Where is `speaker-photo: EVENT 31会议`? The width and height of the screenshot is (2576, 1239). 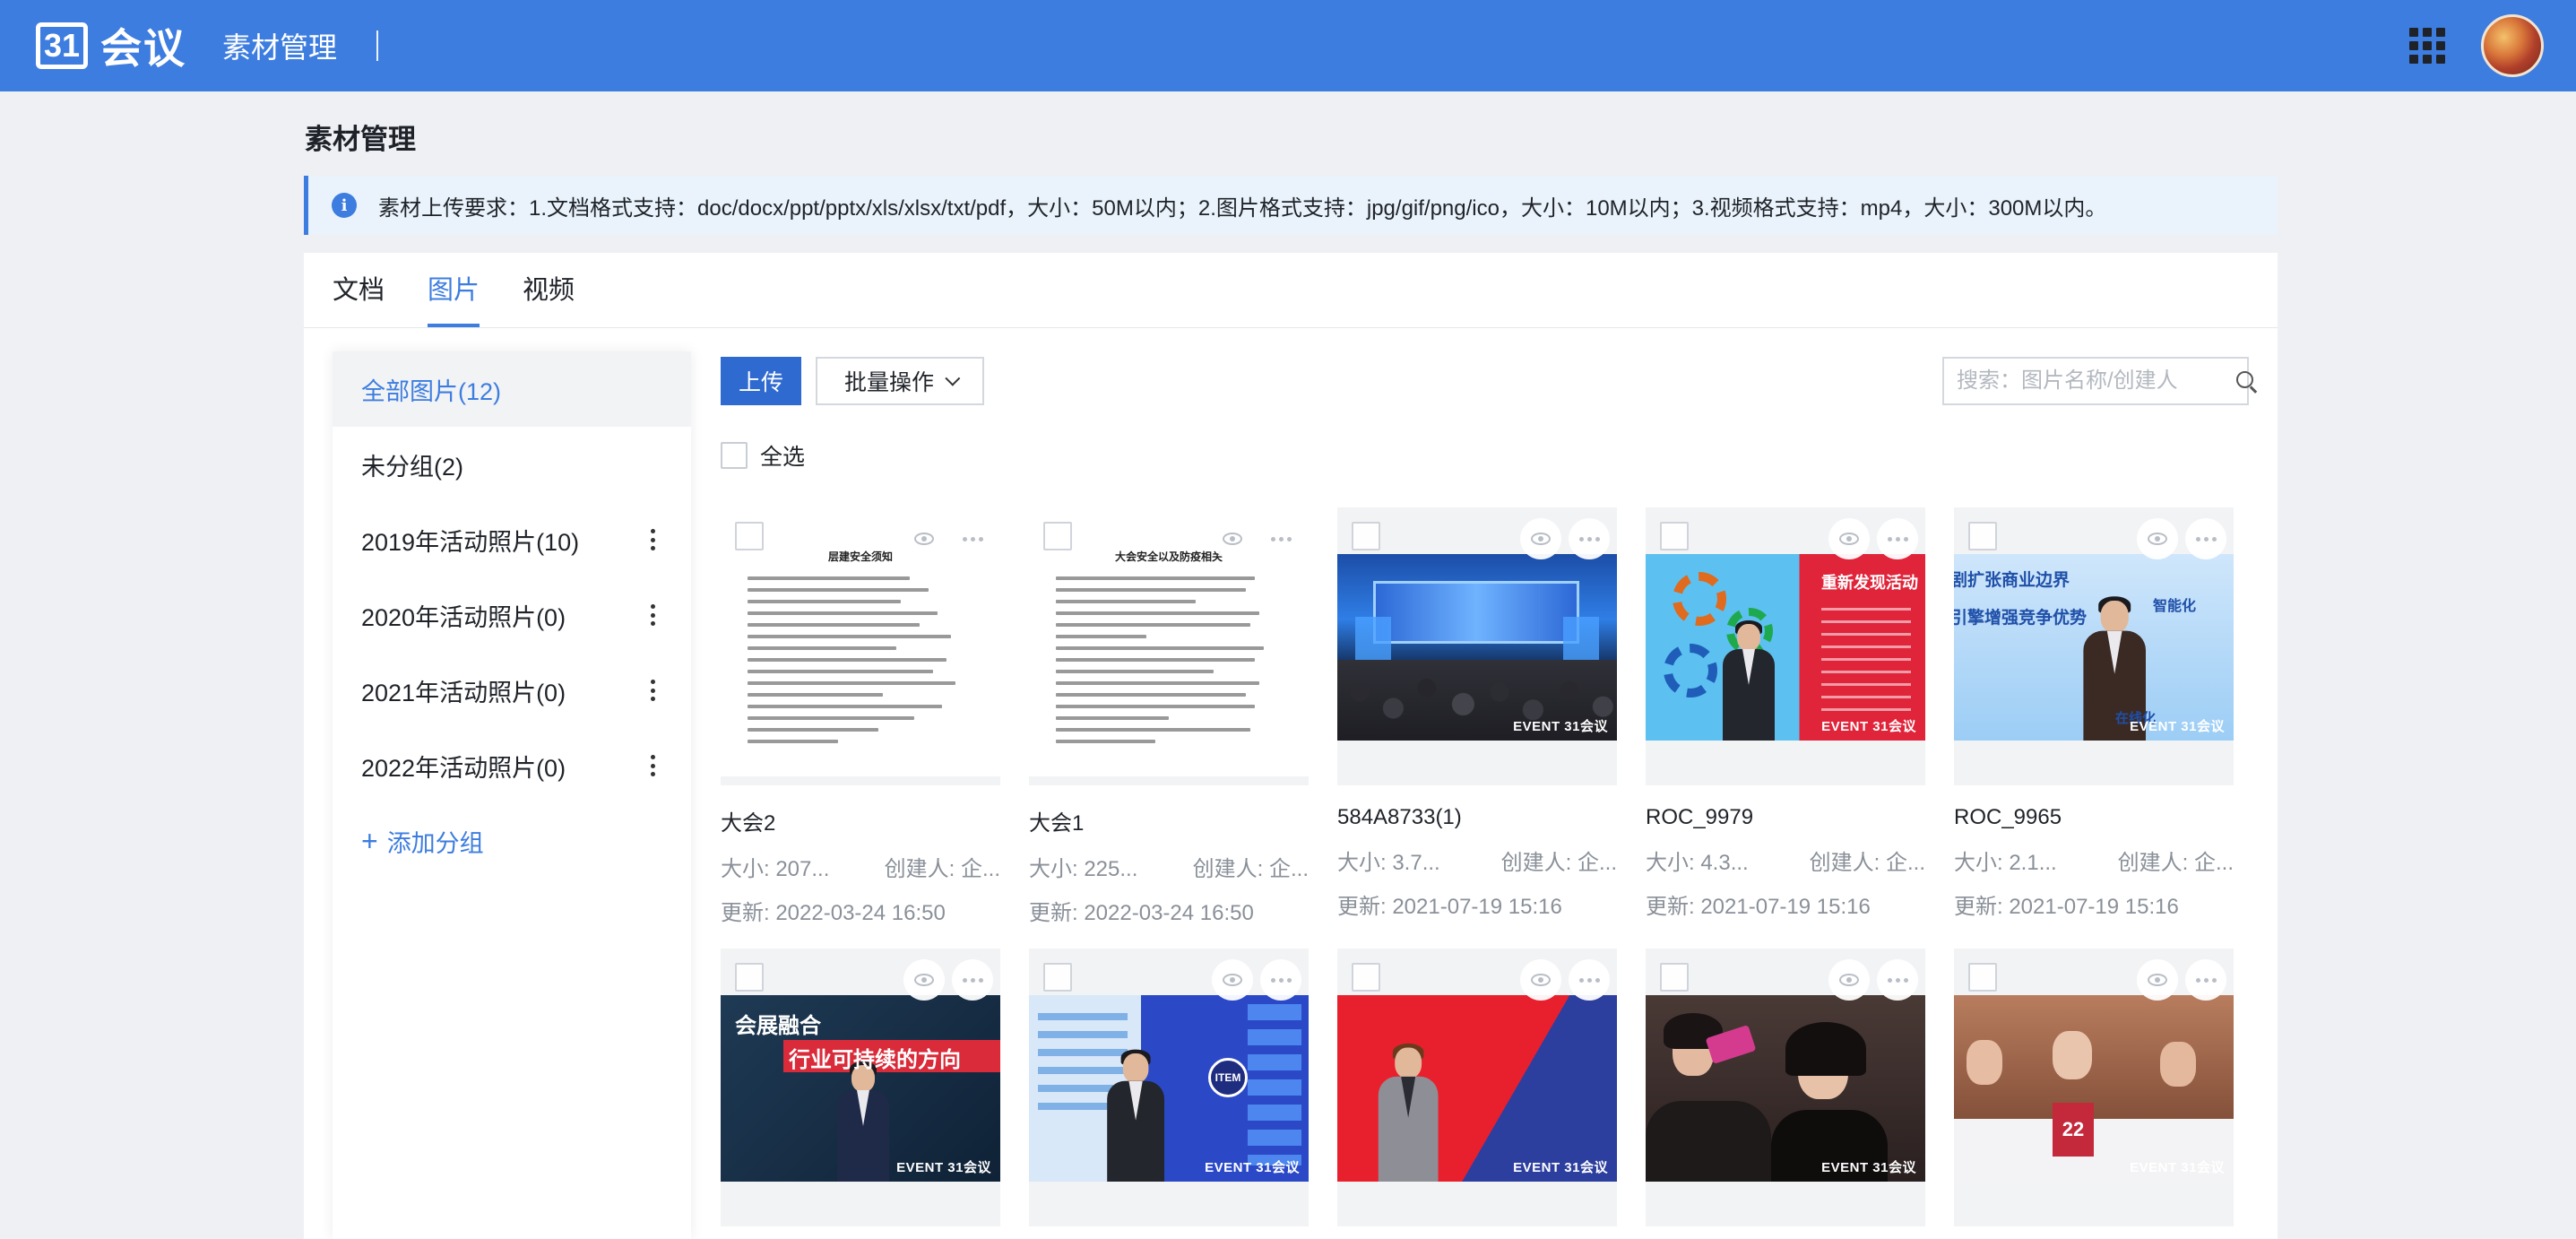
speaker-photo: EVENT 31会议 is located at coordinates (1477, 1089).